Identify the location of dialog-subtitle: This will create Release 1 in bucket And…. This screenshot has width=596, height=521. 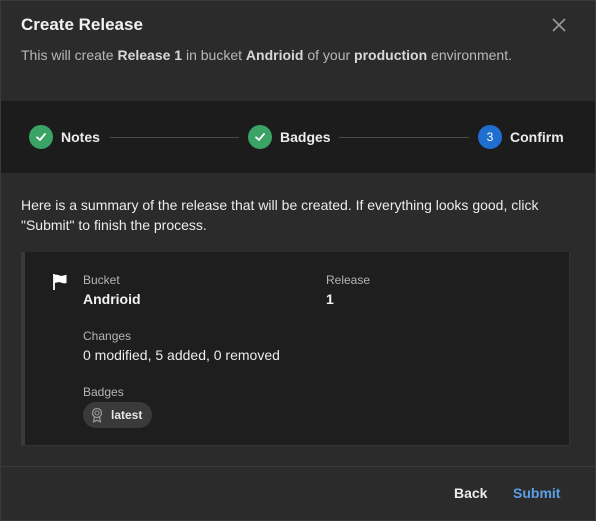
(281, 55).